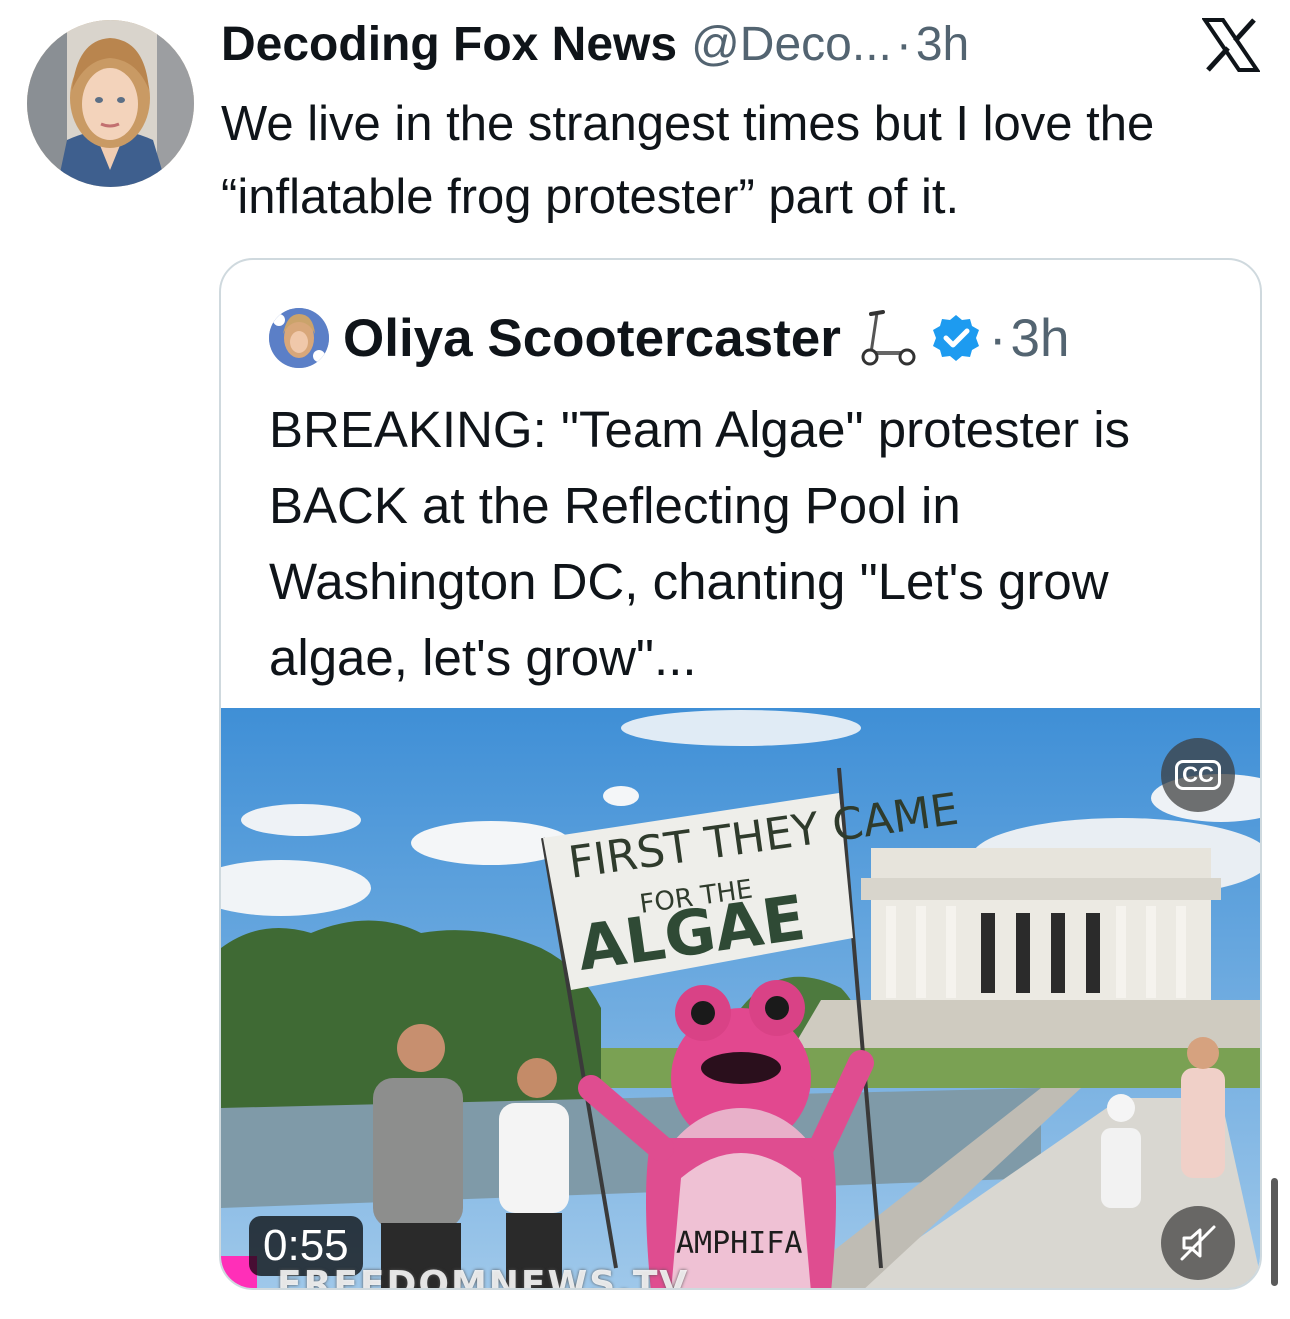 The width and height of the screenshot is (1290, 1319). I want to click on verified-badge-icon, so click(955, 338).